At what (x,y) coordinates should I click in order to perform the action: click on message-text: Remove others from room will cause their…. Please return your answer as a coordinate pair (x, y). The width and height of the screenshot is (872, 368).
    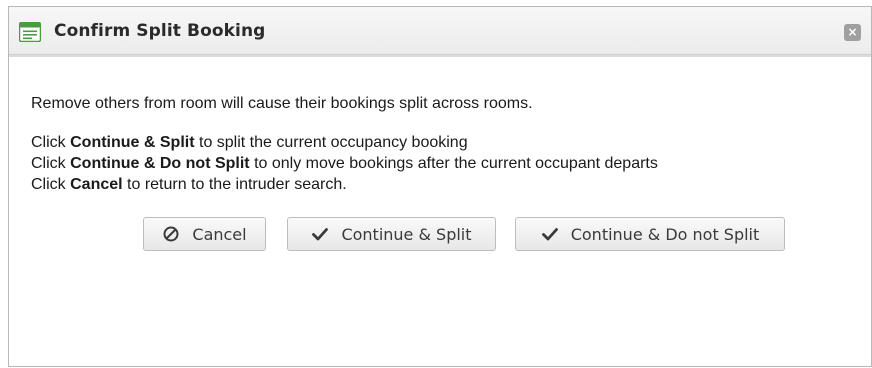
    Looking at the image, I should click on (282, 103).